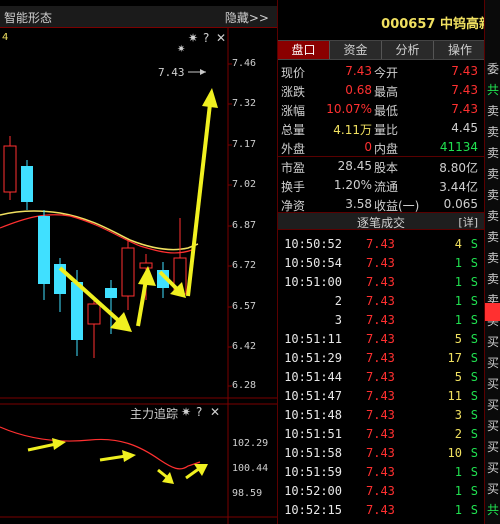  I want to click on y-tick: 6.72, so click(244, 265).